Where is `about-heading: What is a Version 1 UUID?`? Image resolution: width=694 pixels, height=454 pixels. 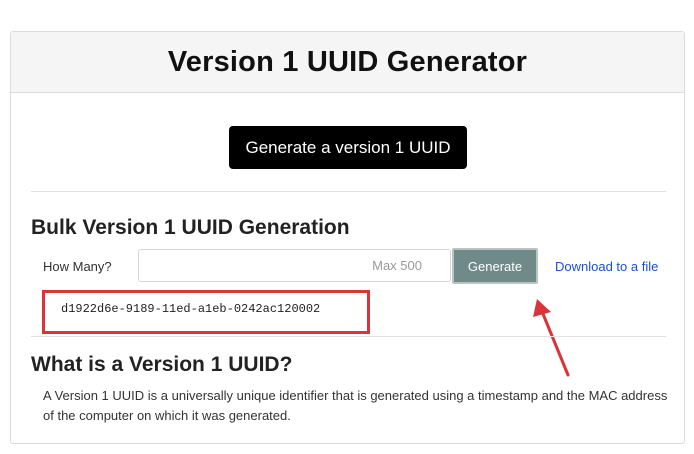
about-heading: What is a Version 1 UUID? is located at coordinates (162, 364).